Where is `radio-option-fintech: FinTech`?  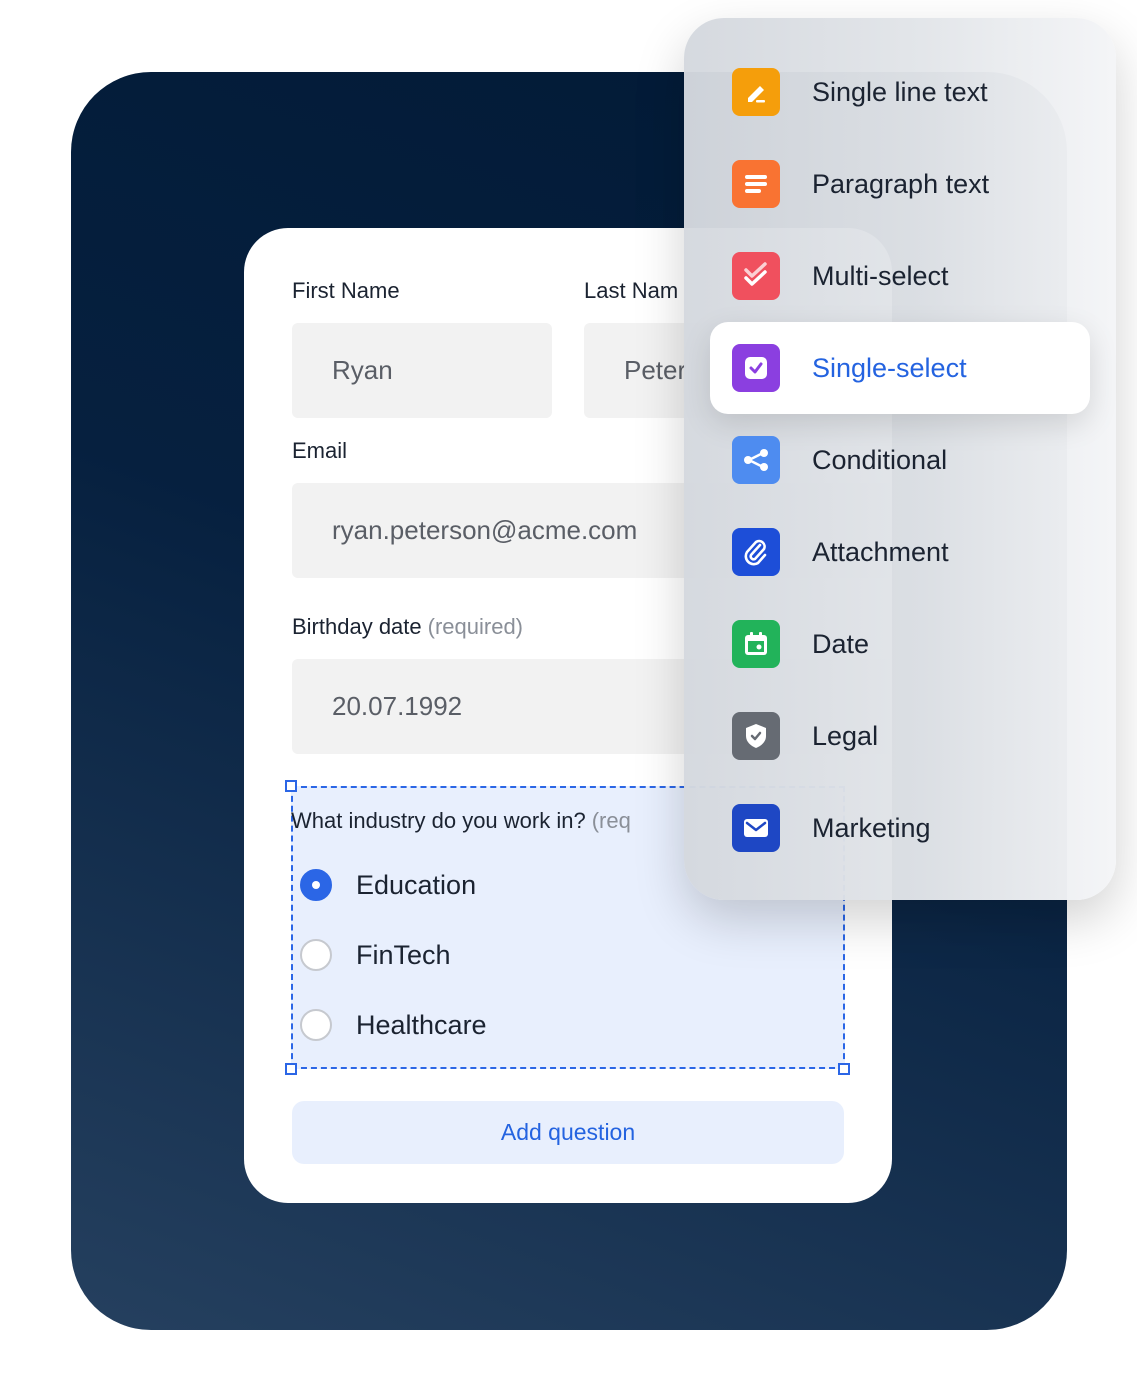
radio-option-fintech: FinTech is located at coordinates (375, 955).